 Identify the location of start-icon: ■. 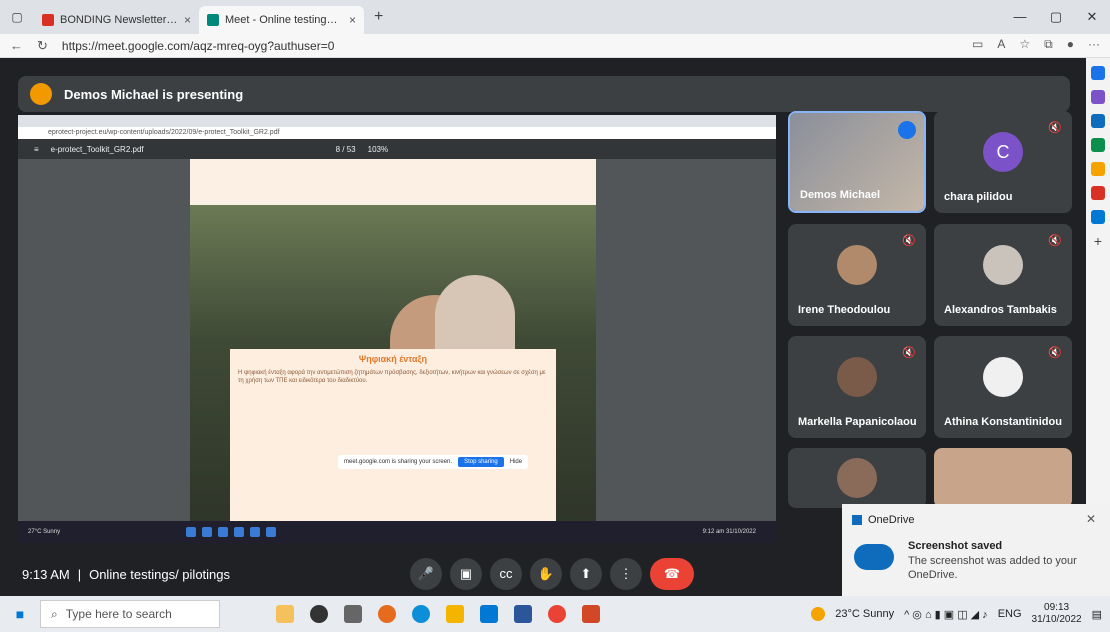
(20, 614).